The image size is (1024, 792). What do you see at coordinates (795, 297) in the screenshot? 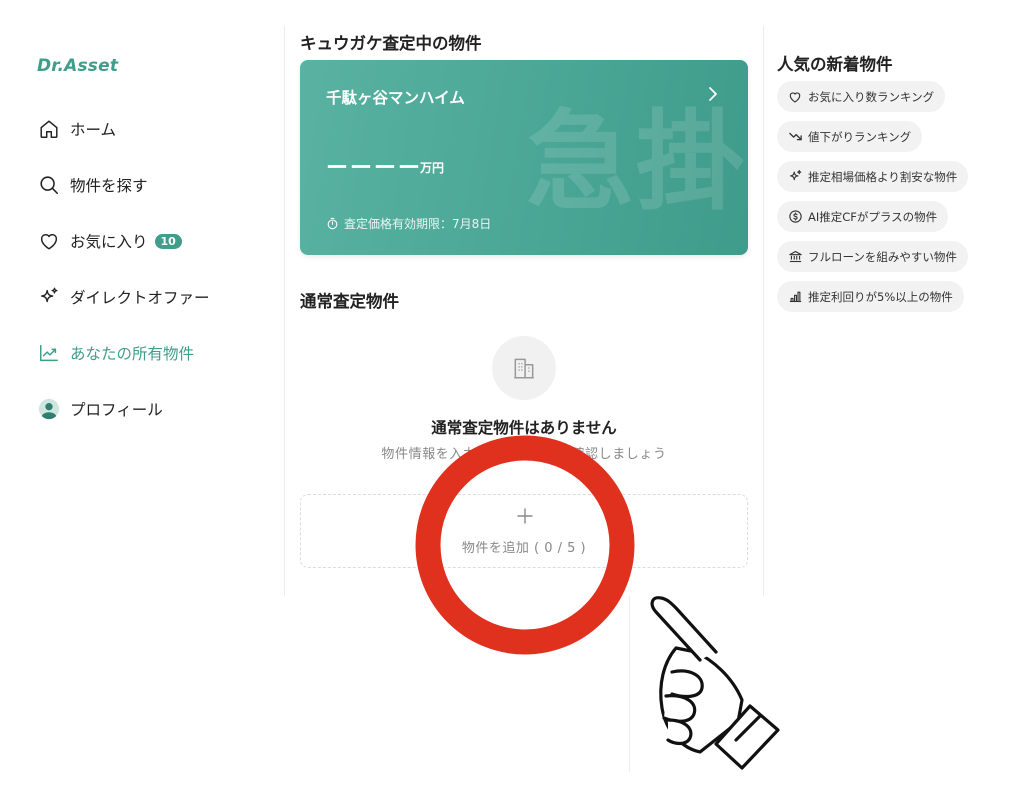
I see `bar-chart-icon` at bounding box center [795, 297].